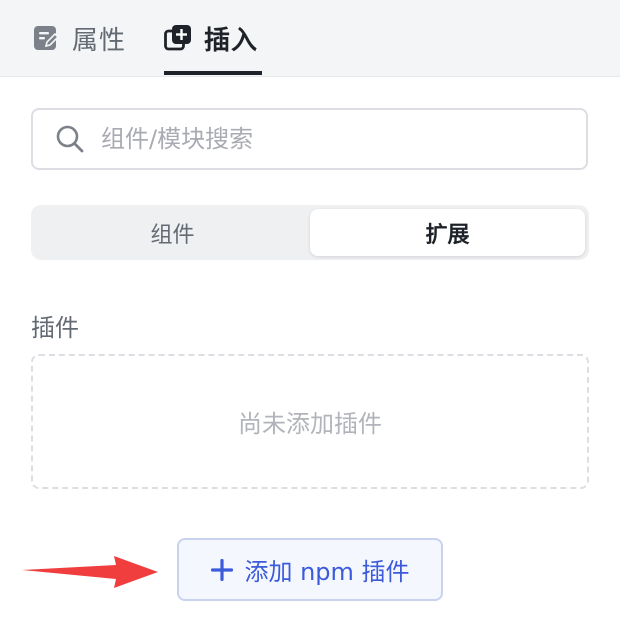 This screenshot has height=630, width=620. Describe the element at coordinates (310, 38) in the screenshot. I see `tab-bar: 属性 插入` at that location.